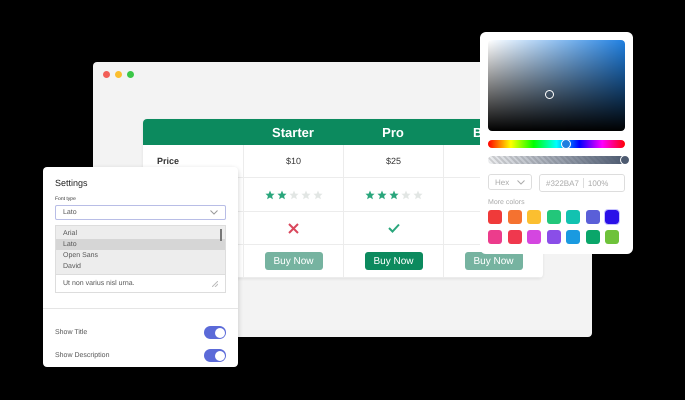  I want to click on plan-name: Starter, so click(293, 132).